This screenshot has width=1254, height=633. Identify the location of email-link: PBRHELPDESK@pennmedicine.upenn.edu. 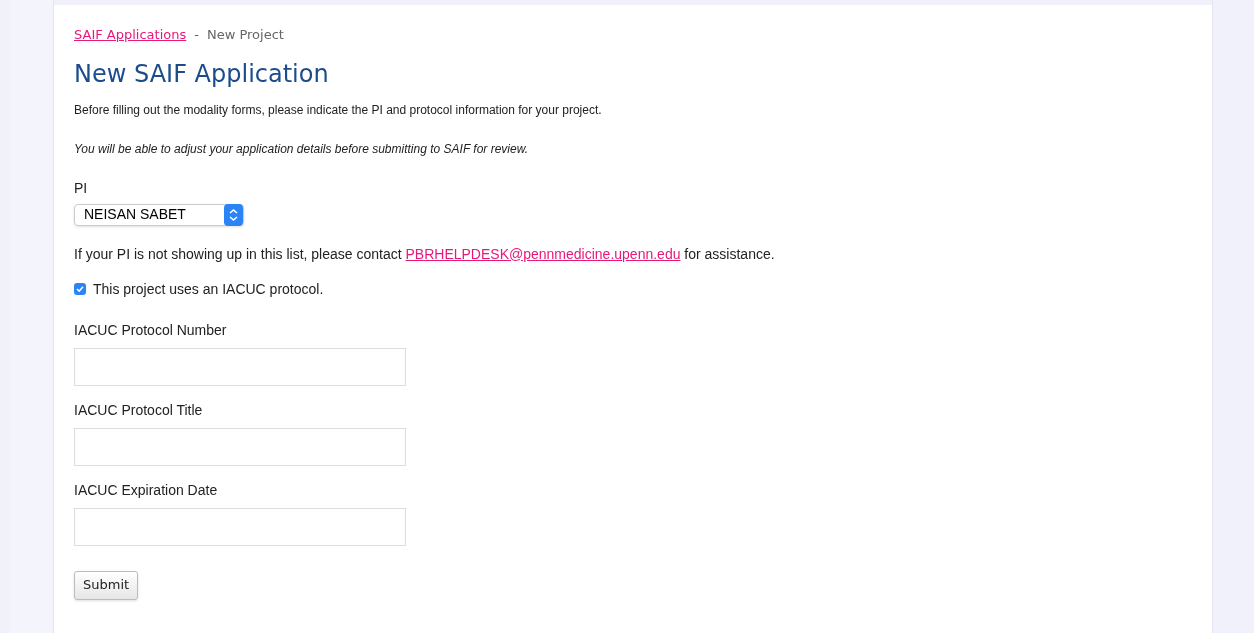
(543, 253).